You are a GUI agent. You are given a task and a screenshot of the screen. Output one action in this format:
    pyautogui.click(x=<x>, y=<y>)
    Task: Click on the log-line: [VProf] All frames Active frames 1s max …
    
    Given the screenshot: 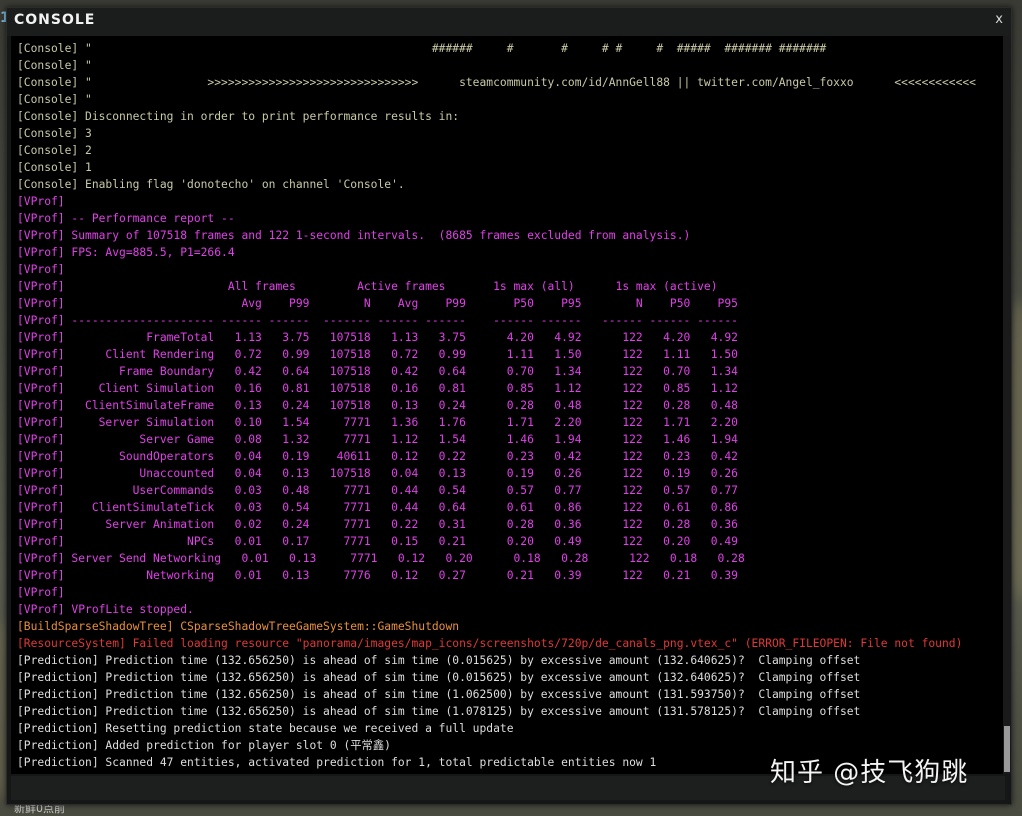 What is the action you would take?
    pyautogui.click(x=367, y=286)
    